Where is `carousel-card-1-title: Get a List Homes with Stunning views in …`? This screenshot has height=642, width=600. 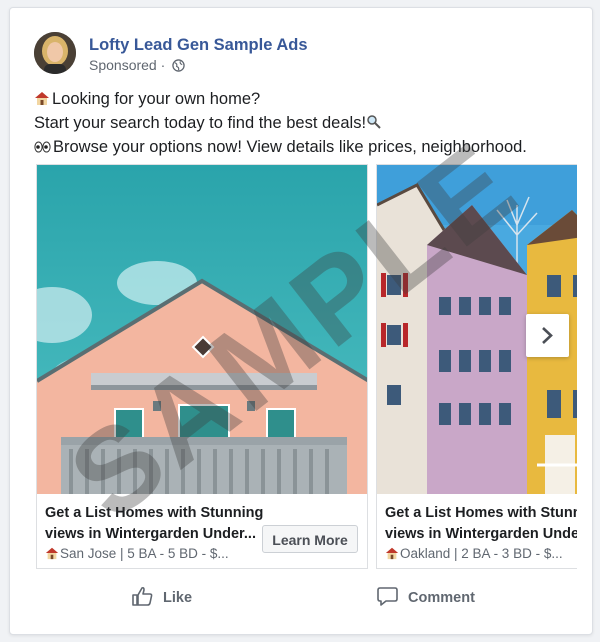 carousel-card-1-title: Get a List Homes with Stunning views in … is located at coordinates (154, 524).